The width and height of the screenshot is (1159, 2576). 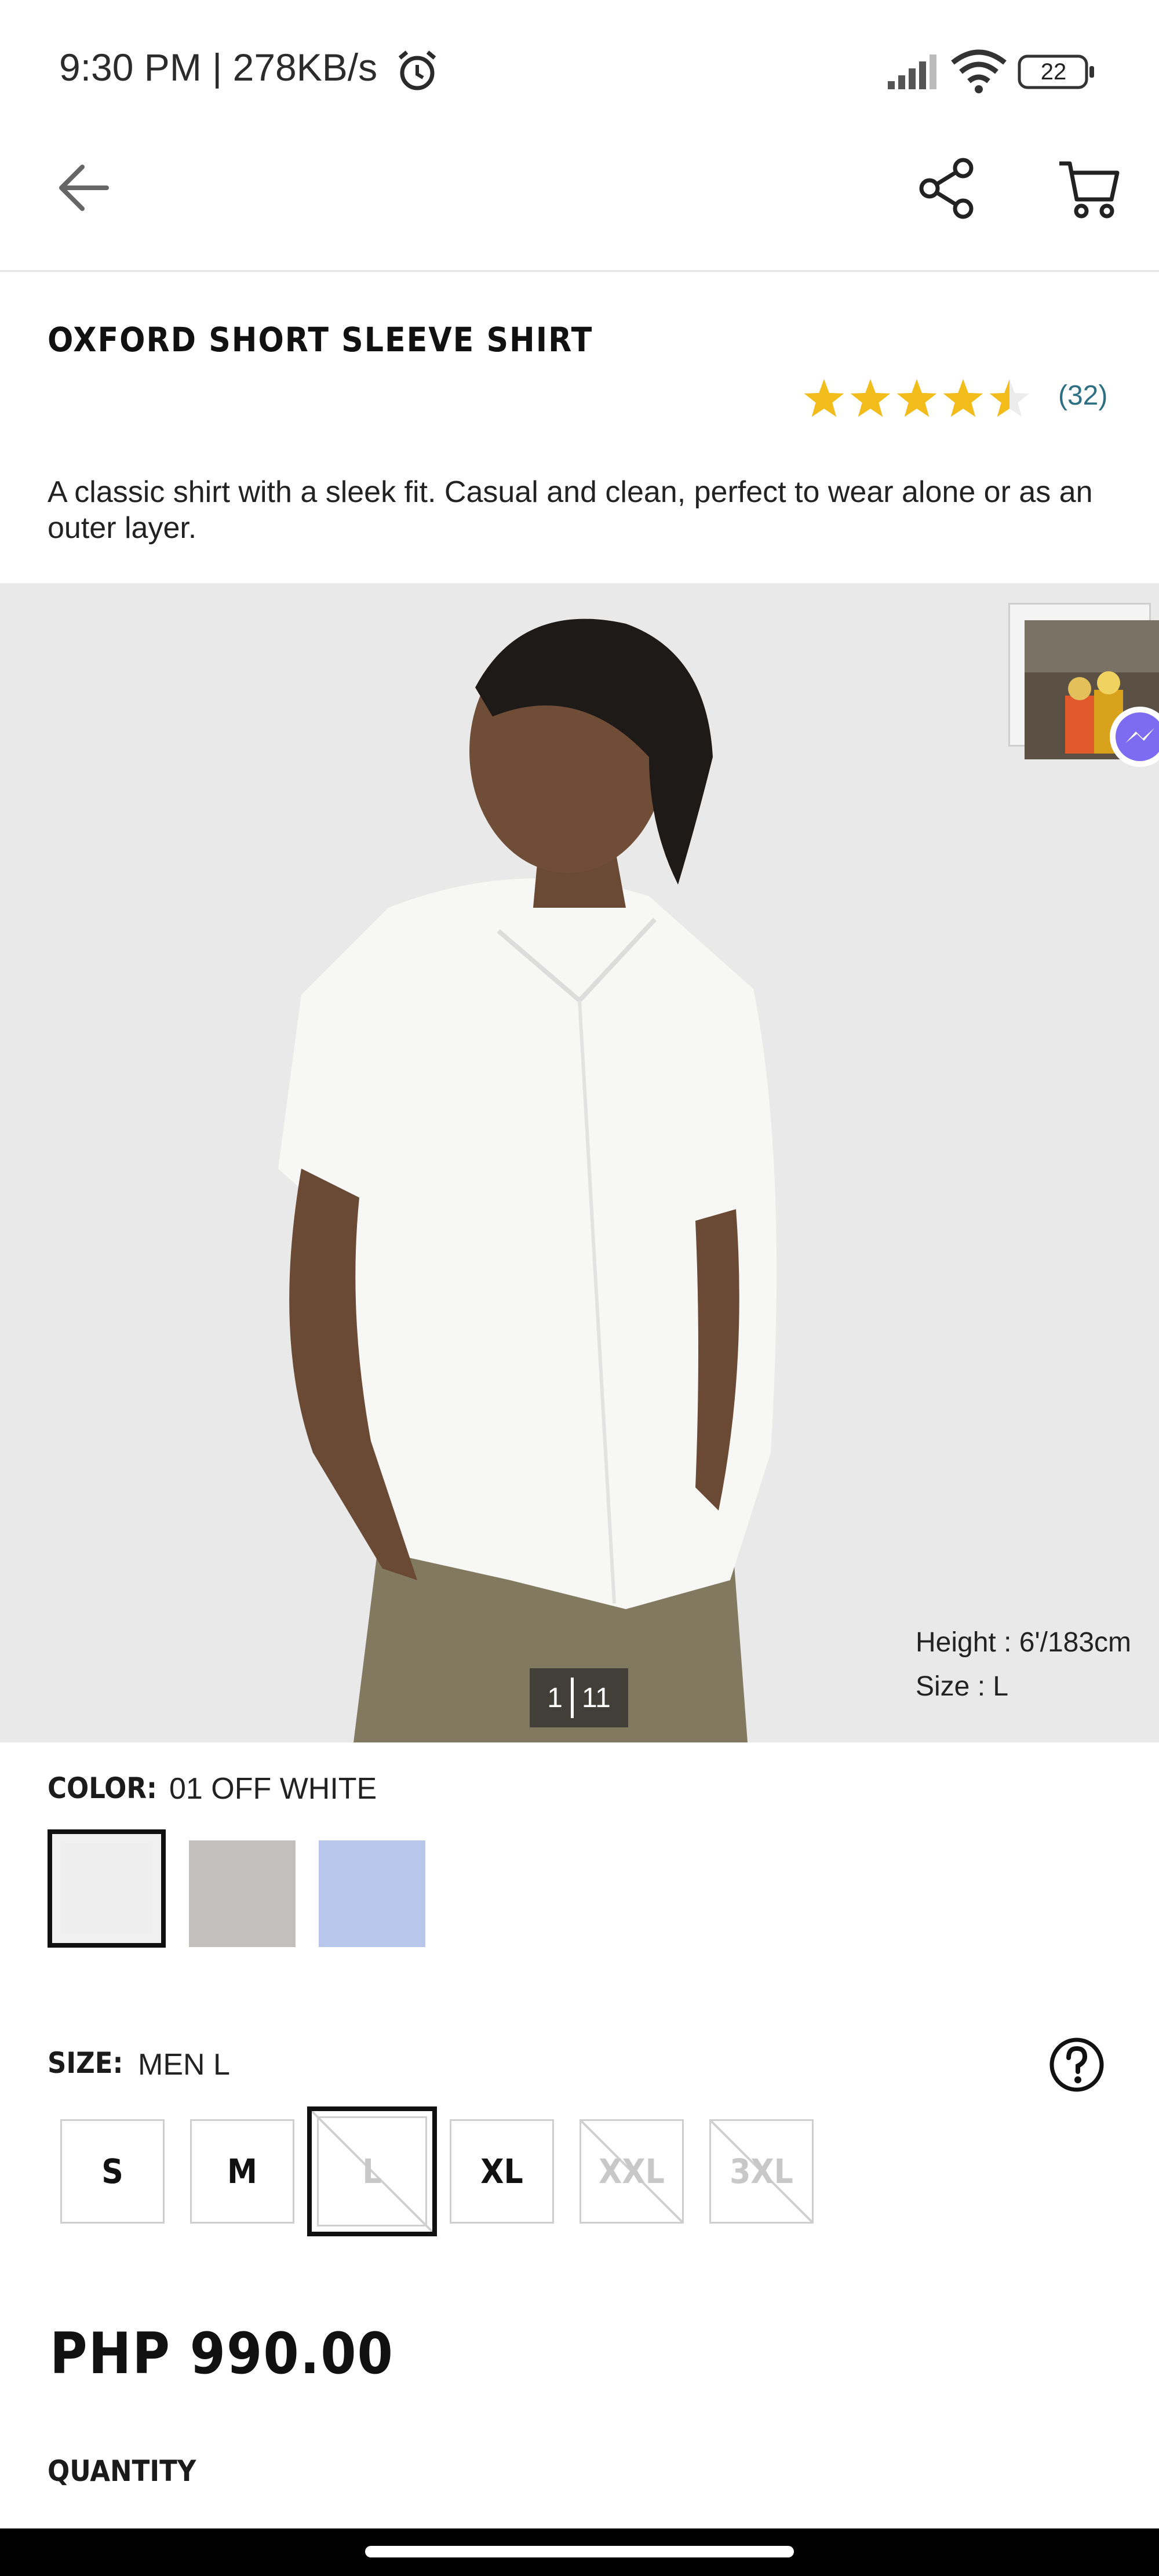 What do you see at coordinates (912, 71) in the screenshot?
I see `signal-icon` at bounding box center [912, 71].